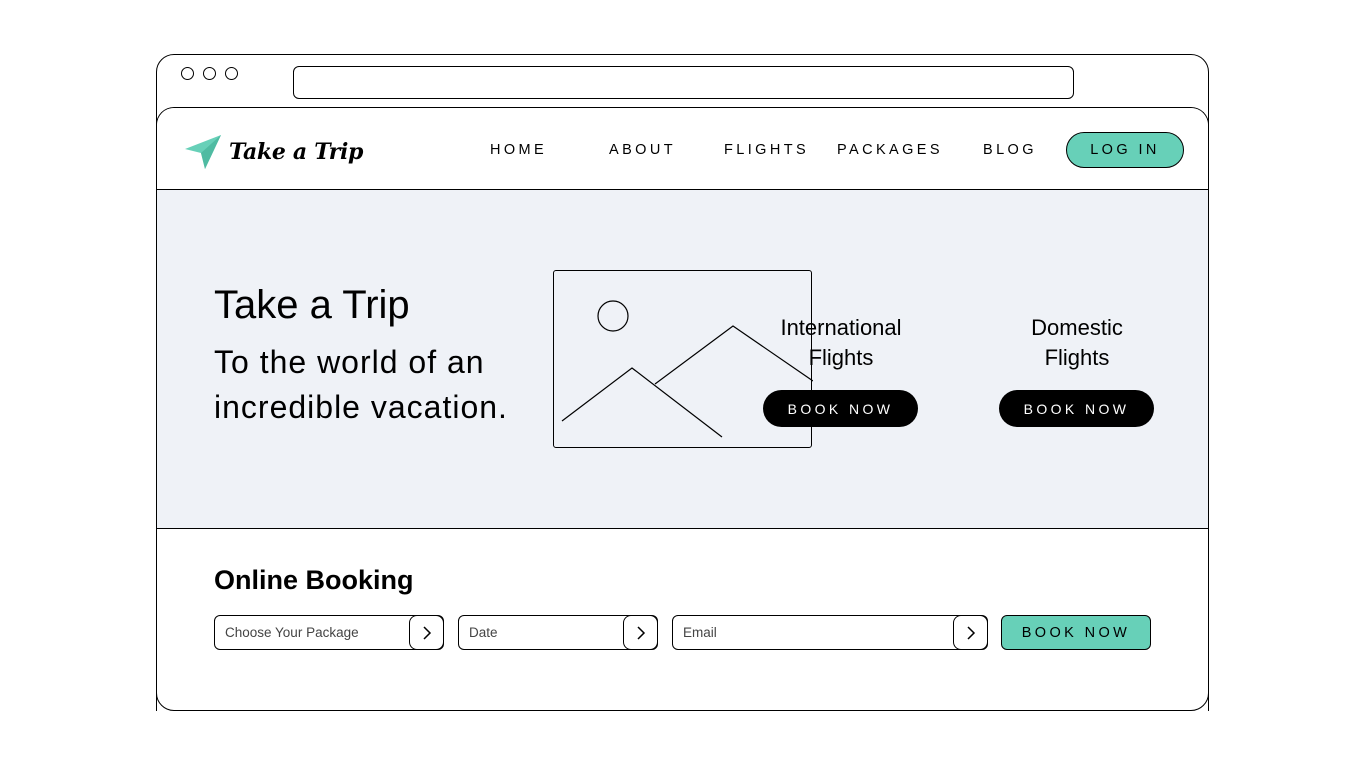  Describe the element at coordinates (1076, 632) in the screenshot. I see `book-now-button: BOOK NOW` at that location.